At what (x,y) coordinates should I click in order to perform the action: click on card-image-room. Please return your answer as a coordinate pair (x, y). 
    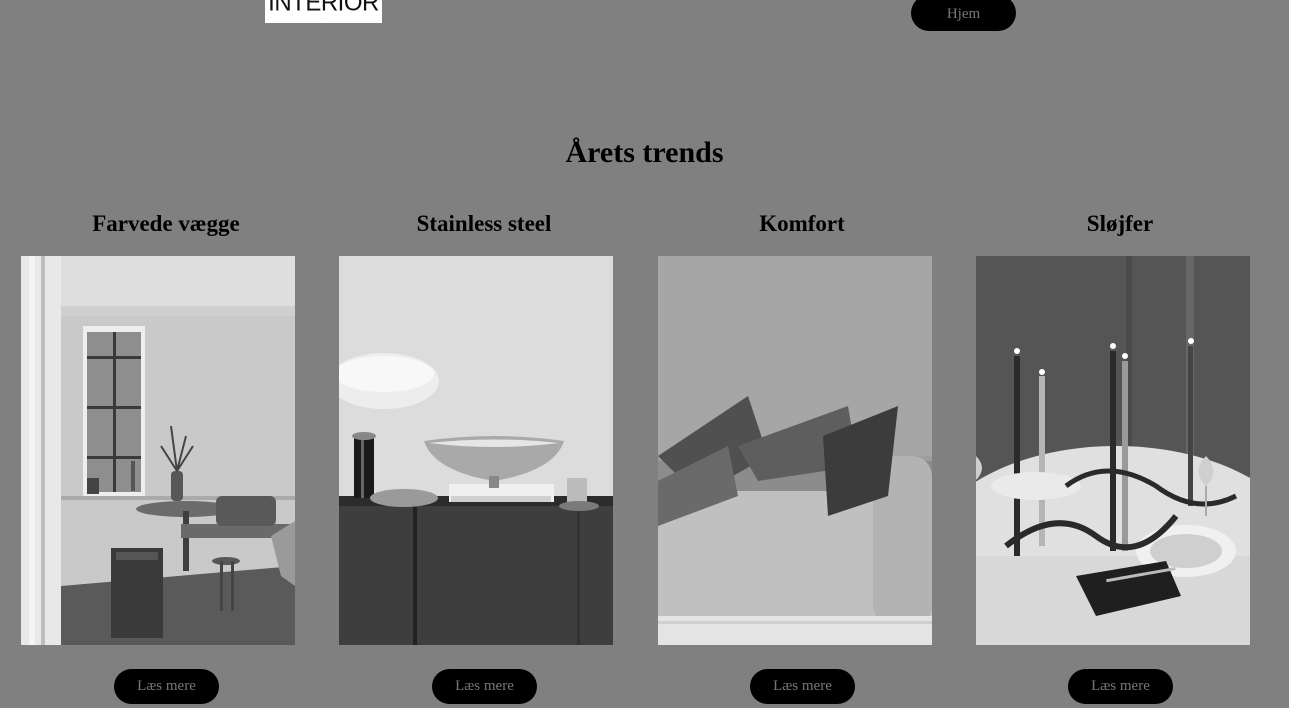
    Looking at the image, I should click on (158, 450).